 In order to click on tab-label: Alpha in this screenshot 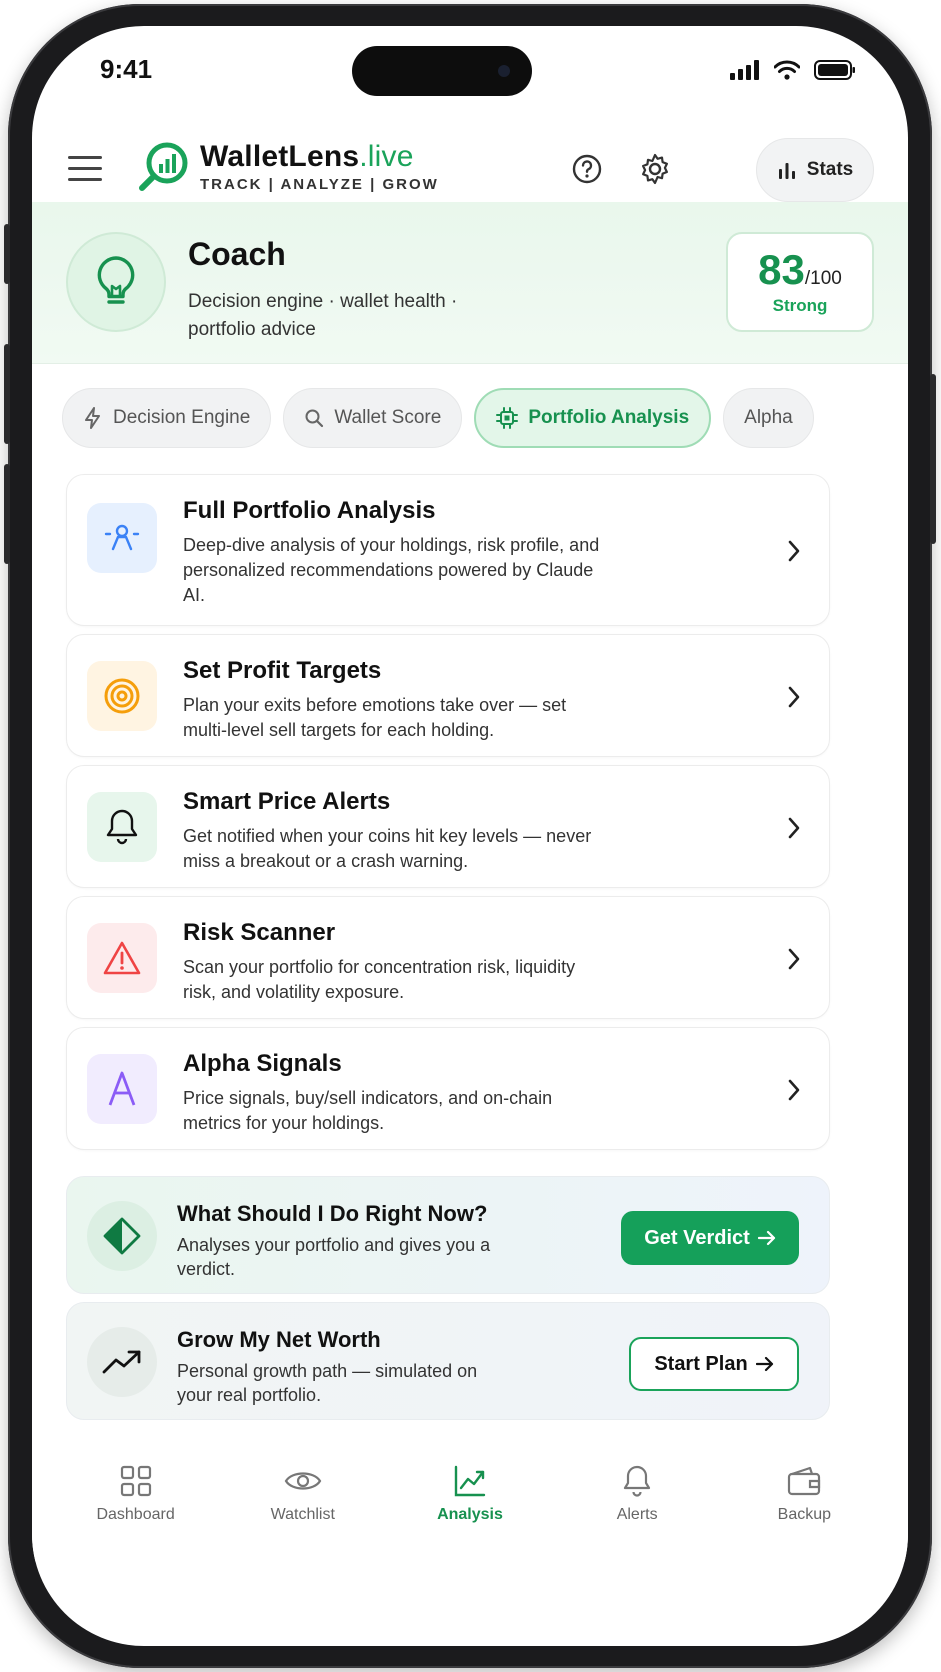, I will do `click(768, 417)`.